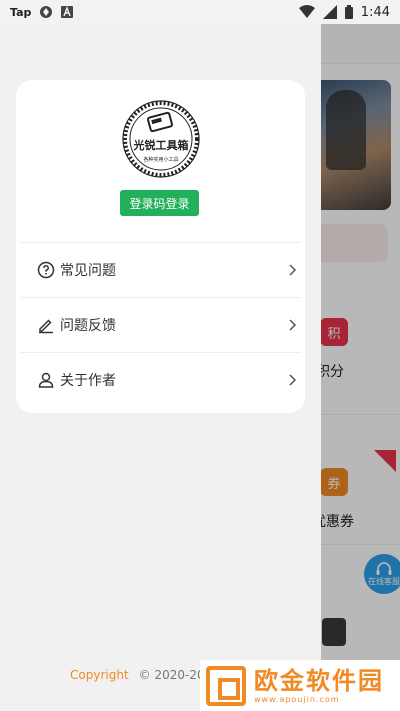 This screenshot has width=400, height=711. I want to click on battery-icon, so click(348, 12).